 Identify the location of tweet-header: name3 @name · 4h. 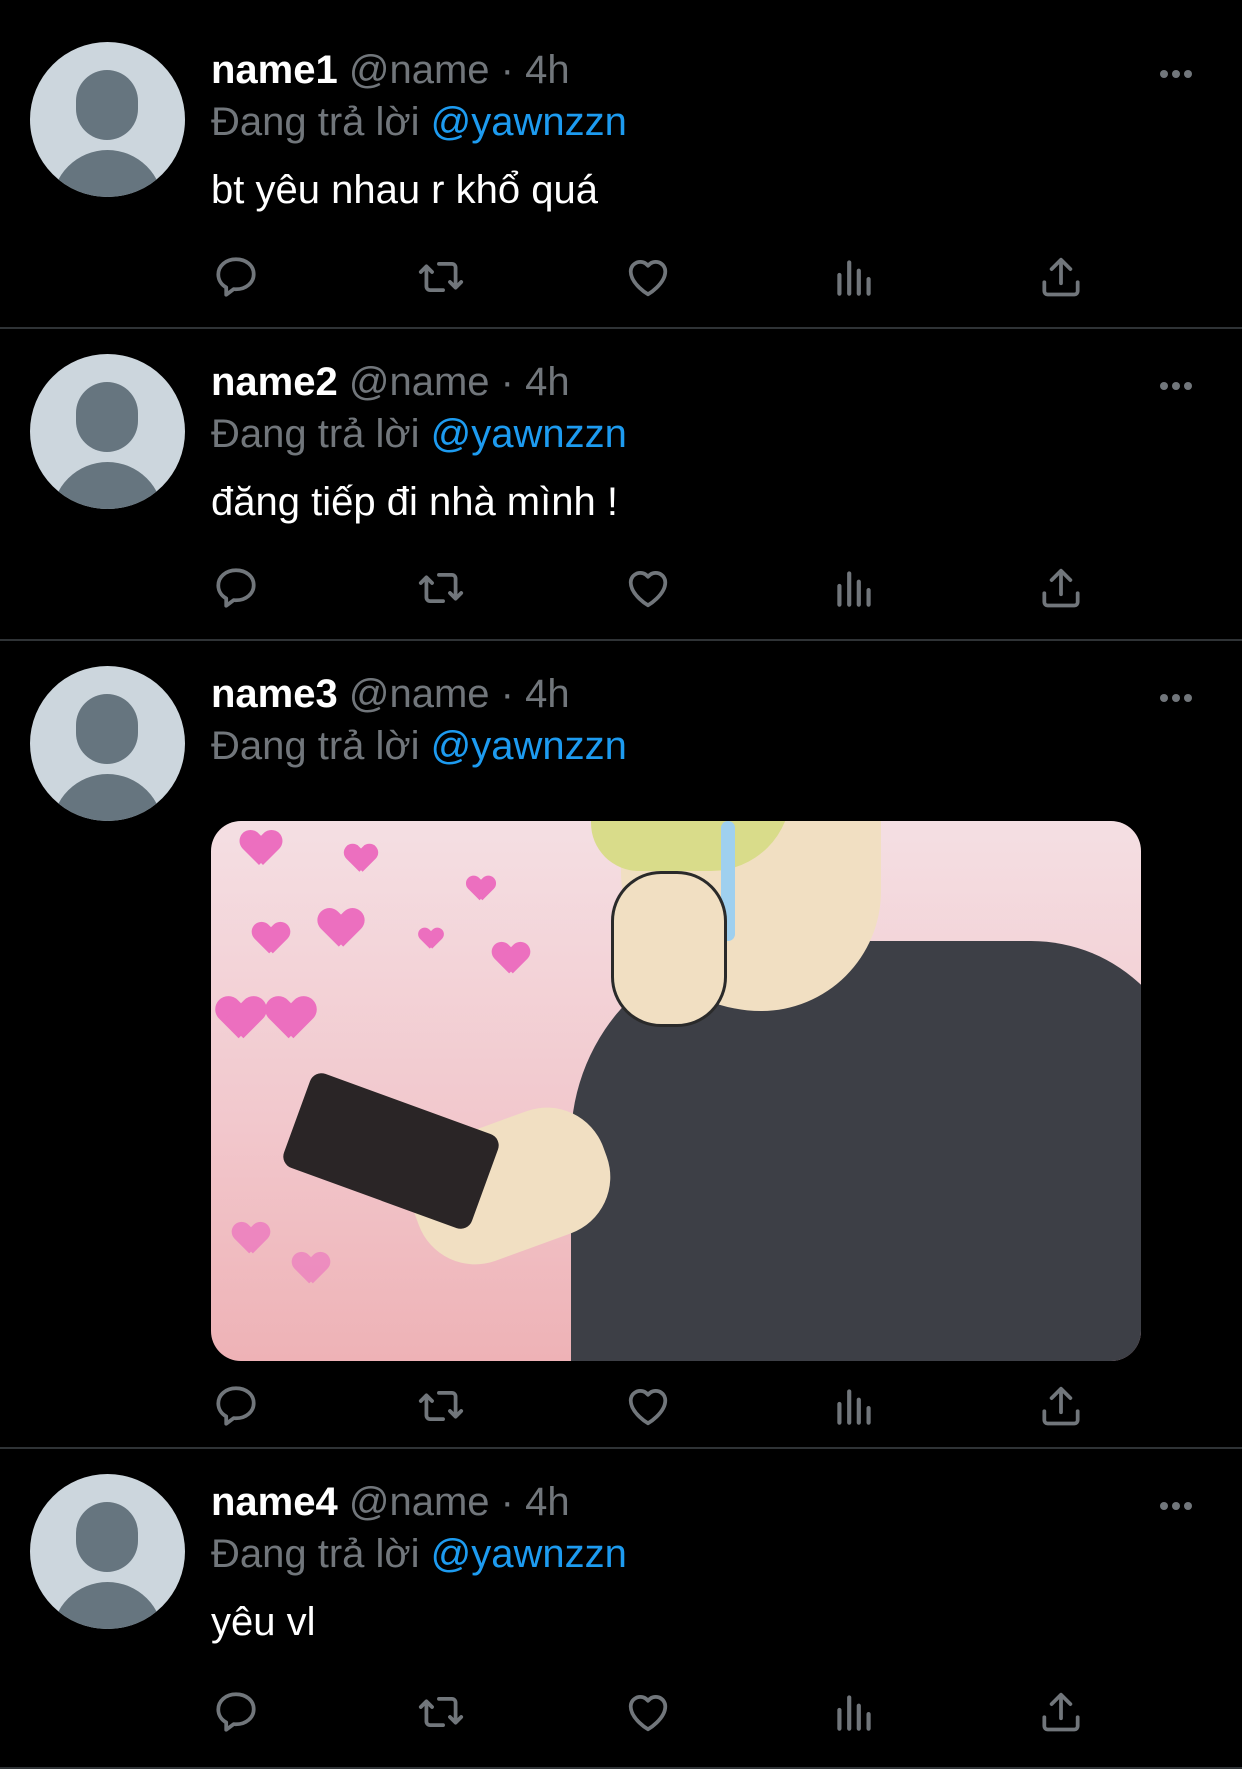
(711, 694).